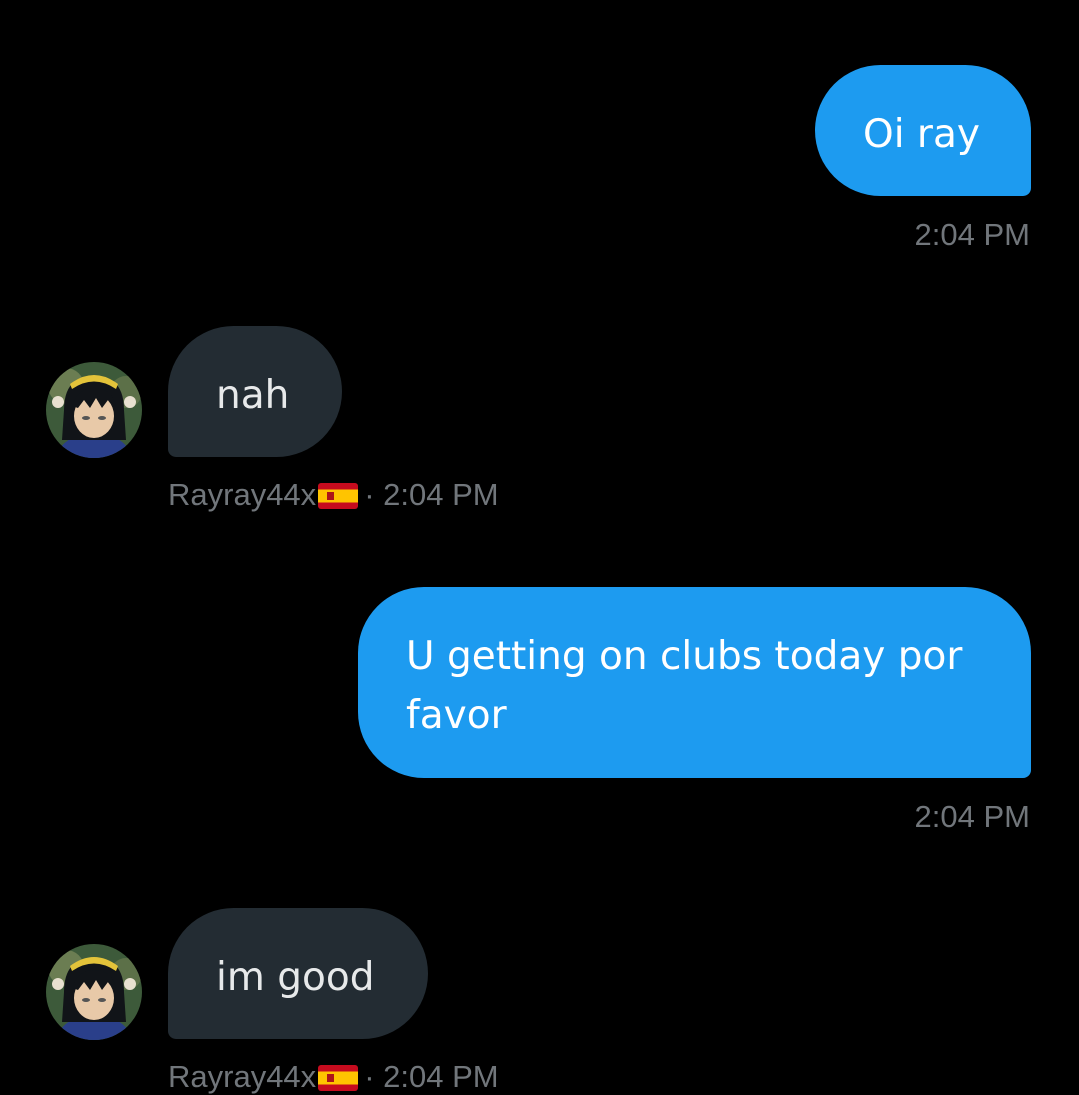 The width and height of the screenshot is (1079, 1095). Describe the element at coordinates (253, 395) in the screenshot. I see `message-text: nah` at that location.